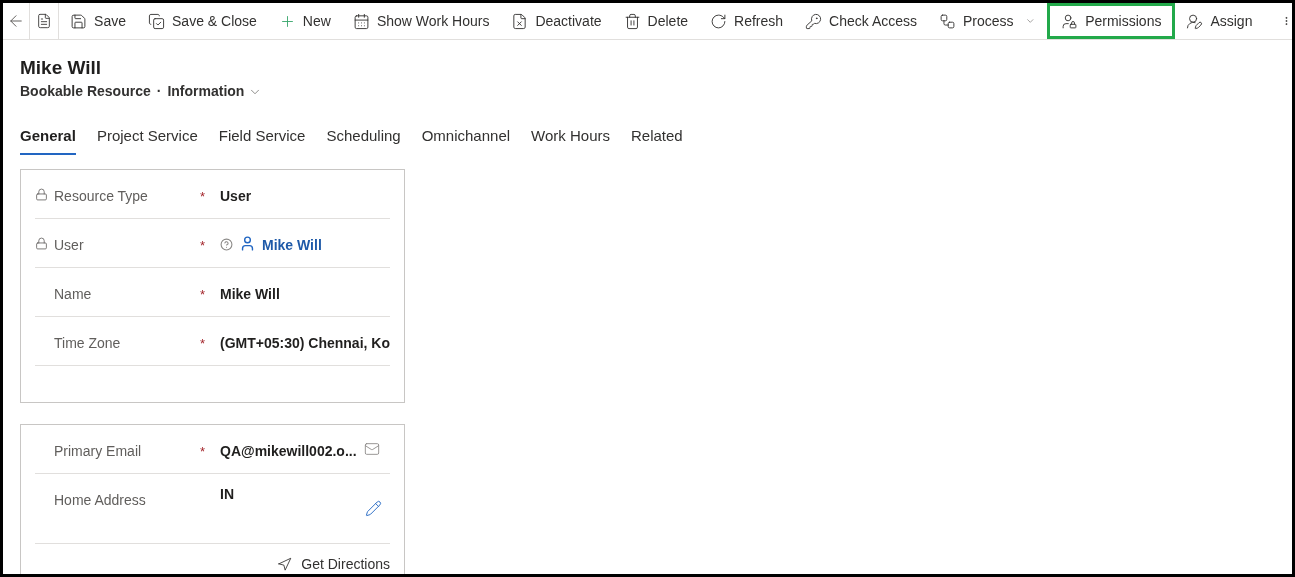 The image size is (1295, 577). Describe the element at coordinates (556, 21) in the screenshot. I see `toolbar-button: Deactivate` at that location.